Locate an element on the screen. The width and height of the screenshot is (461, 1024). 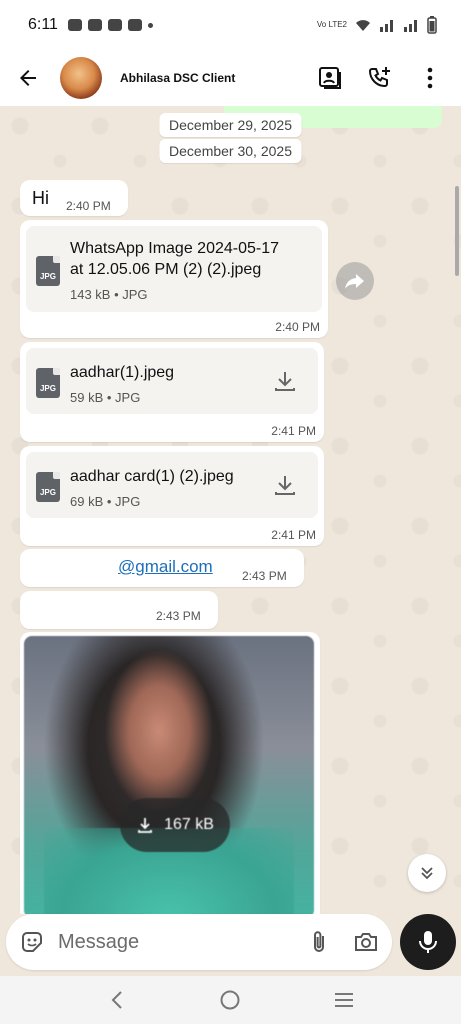
chevron-left-icon is located at coordinates (116, 1000).